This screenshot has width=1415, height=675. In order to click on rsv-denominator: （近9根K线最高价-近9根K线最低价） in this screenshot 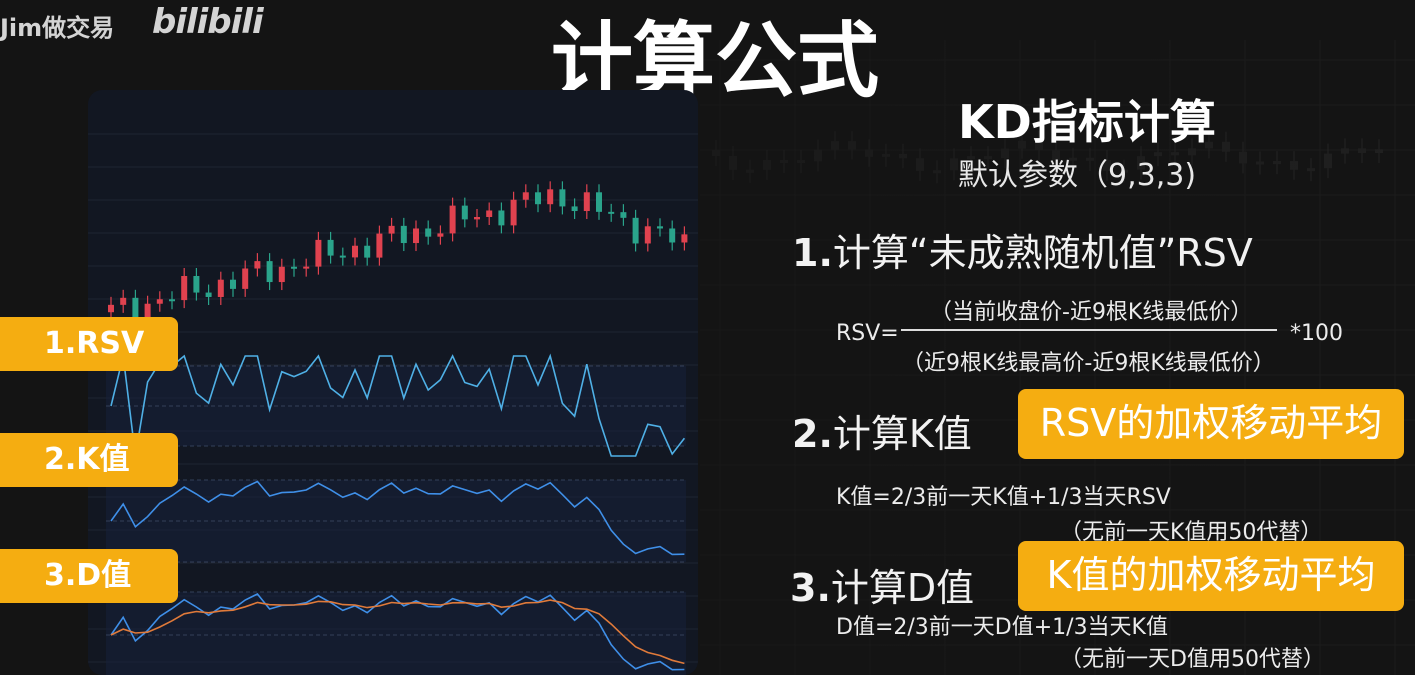, I will do `click(1088, 363)`.